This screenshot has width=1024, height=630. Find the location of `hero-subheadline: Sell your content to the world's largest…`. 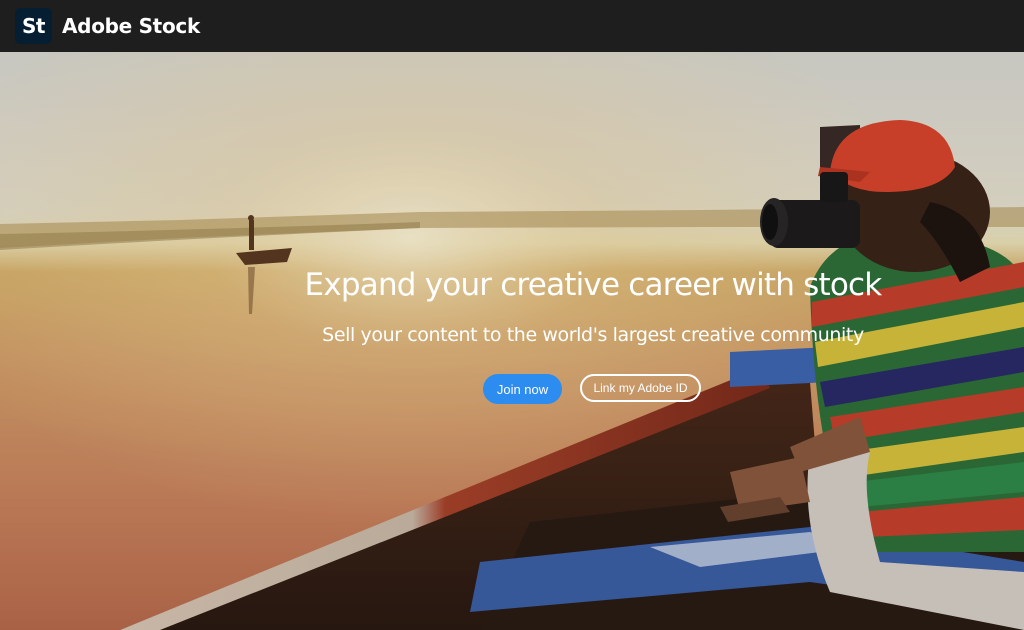

hero-subheadline: Sell your content to the world's largest… is located at coordinates (593, 335).